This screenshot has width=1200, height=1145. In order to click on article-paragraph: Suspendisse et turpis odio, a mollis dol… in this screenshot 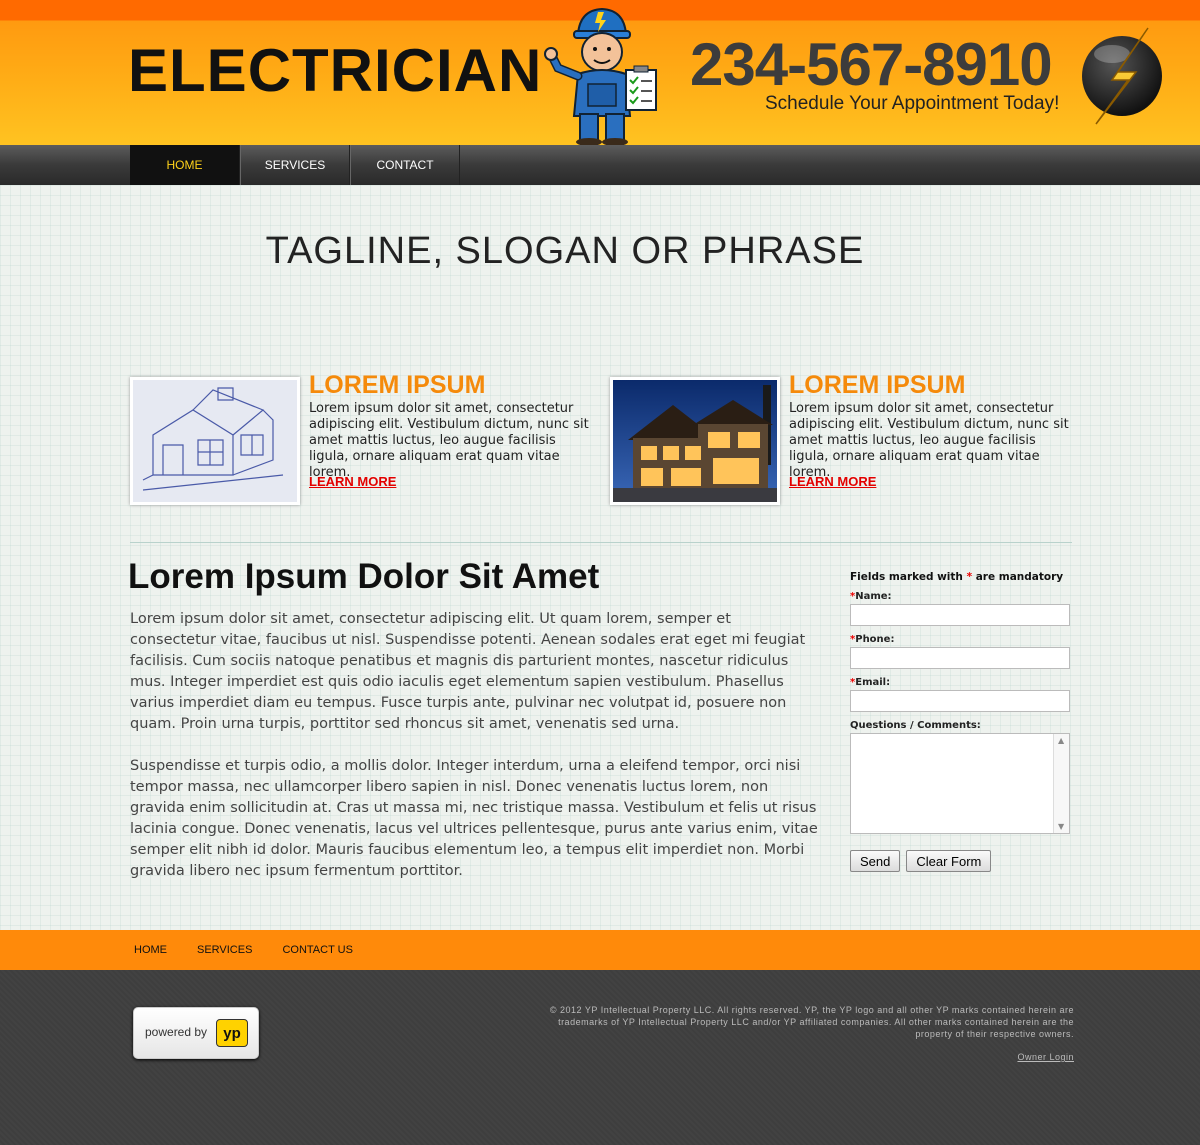, I will do `click(474, 818)`.